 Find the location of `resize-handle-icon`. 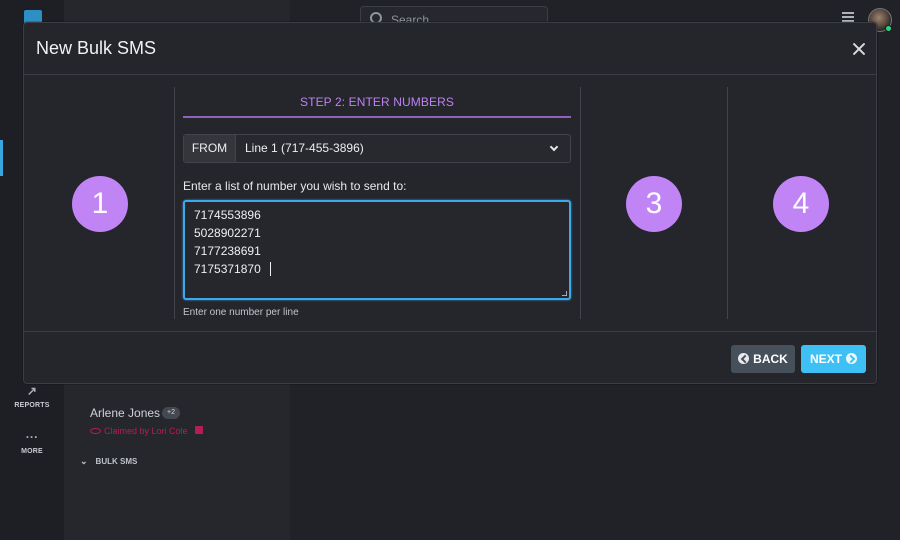

resize-handle-icon is located at coordinates (564, 293).